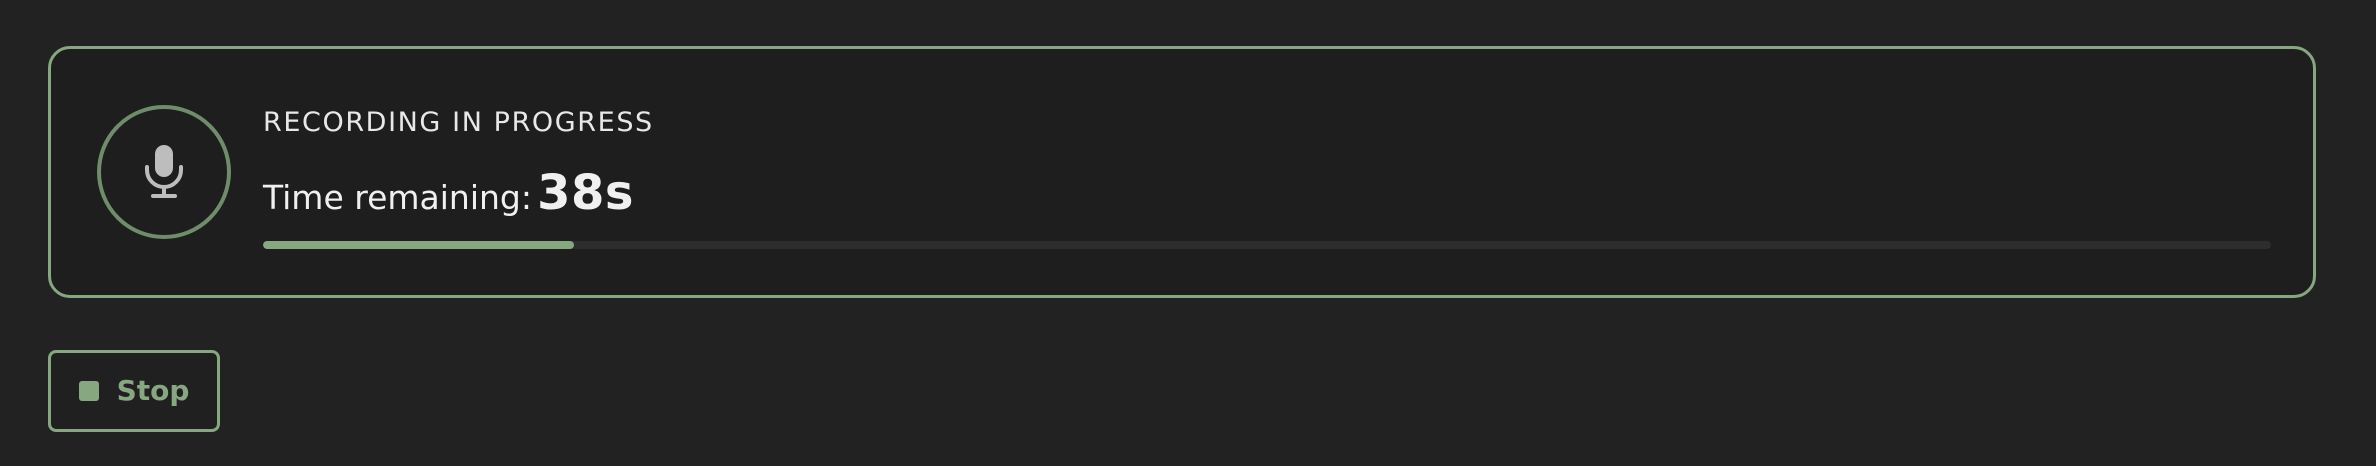 Image resolution: width=2376 pixels, height=466 pixels. I want to click on stop-button: Stop, so click(134, 391).